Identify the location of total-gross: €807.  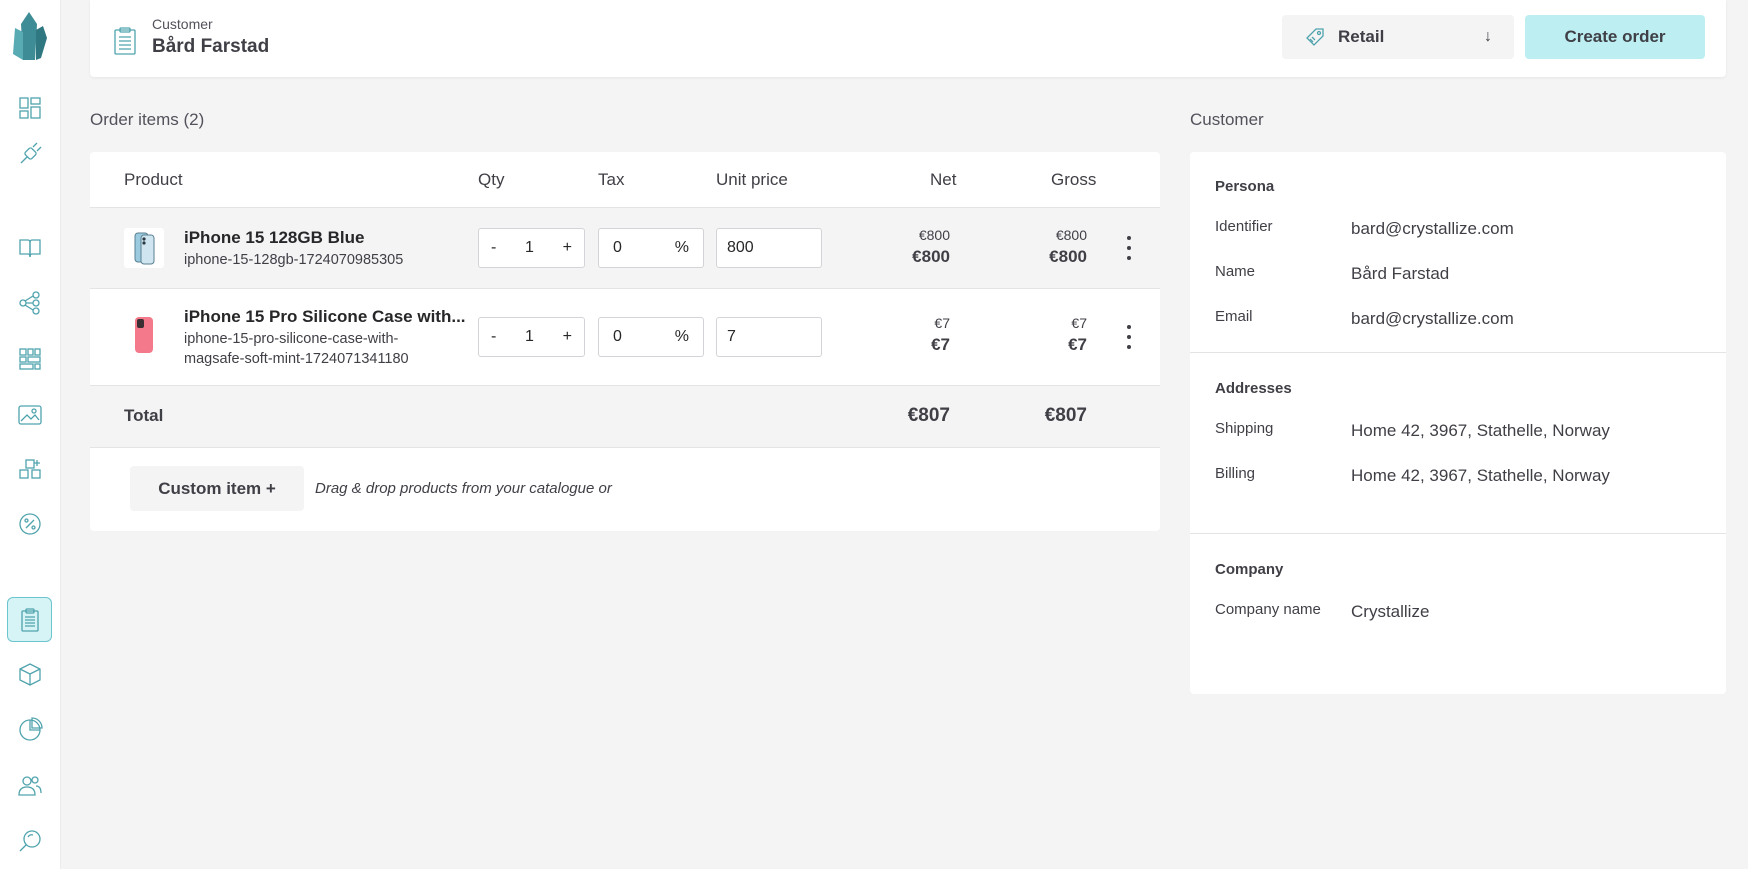
(1065, 415).